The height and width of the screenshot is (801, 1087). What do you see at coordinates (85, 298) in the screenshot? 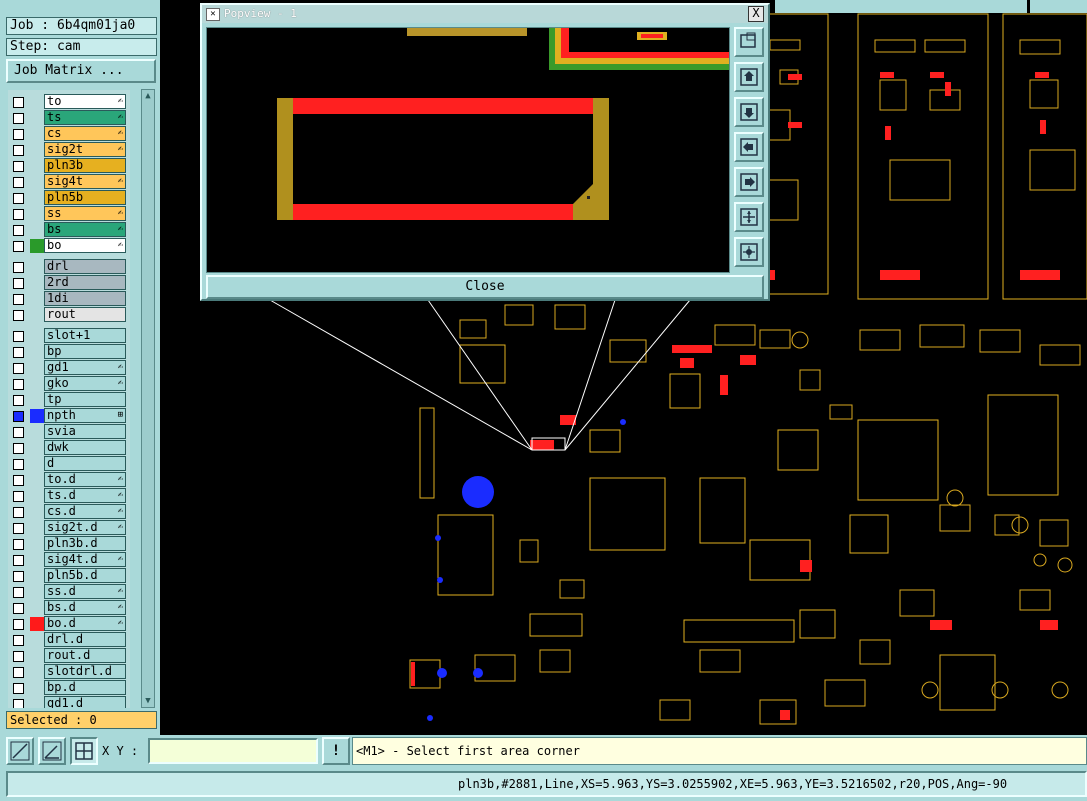
I see `layer-name: 1di` at bounding box center [85, 298].